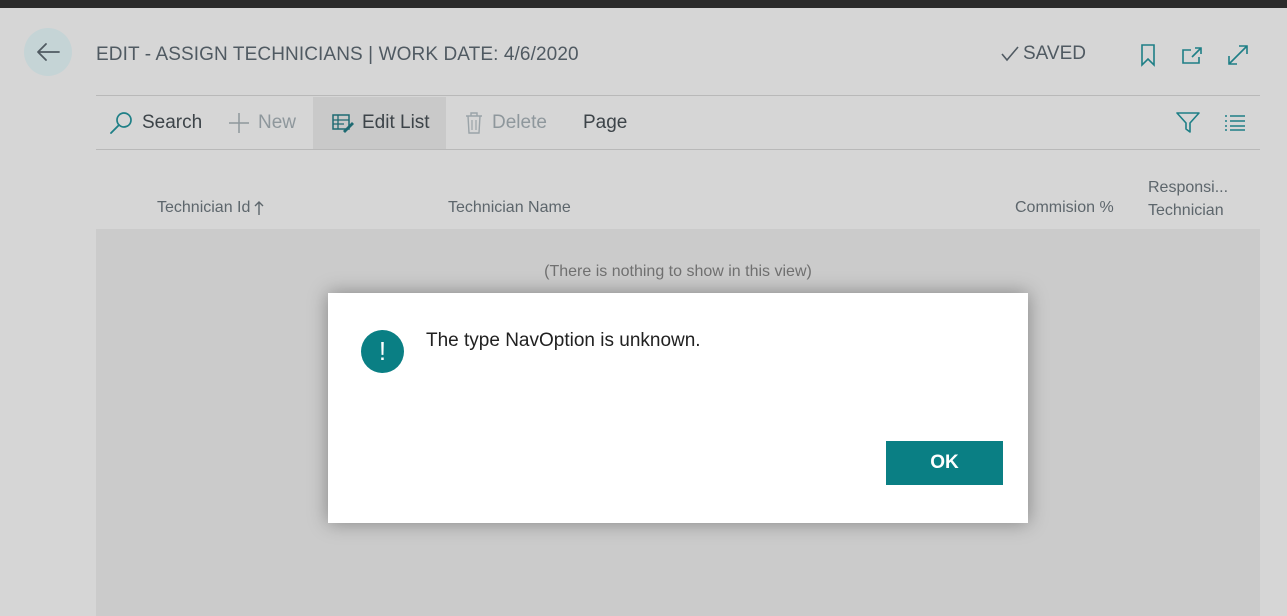 This screenshot has width=1287, height=616. I want to click on edit-list-label: Edit List, so click(396, 122).